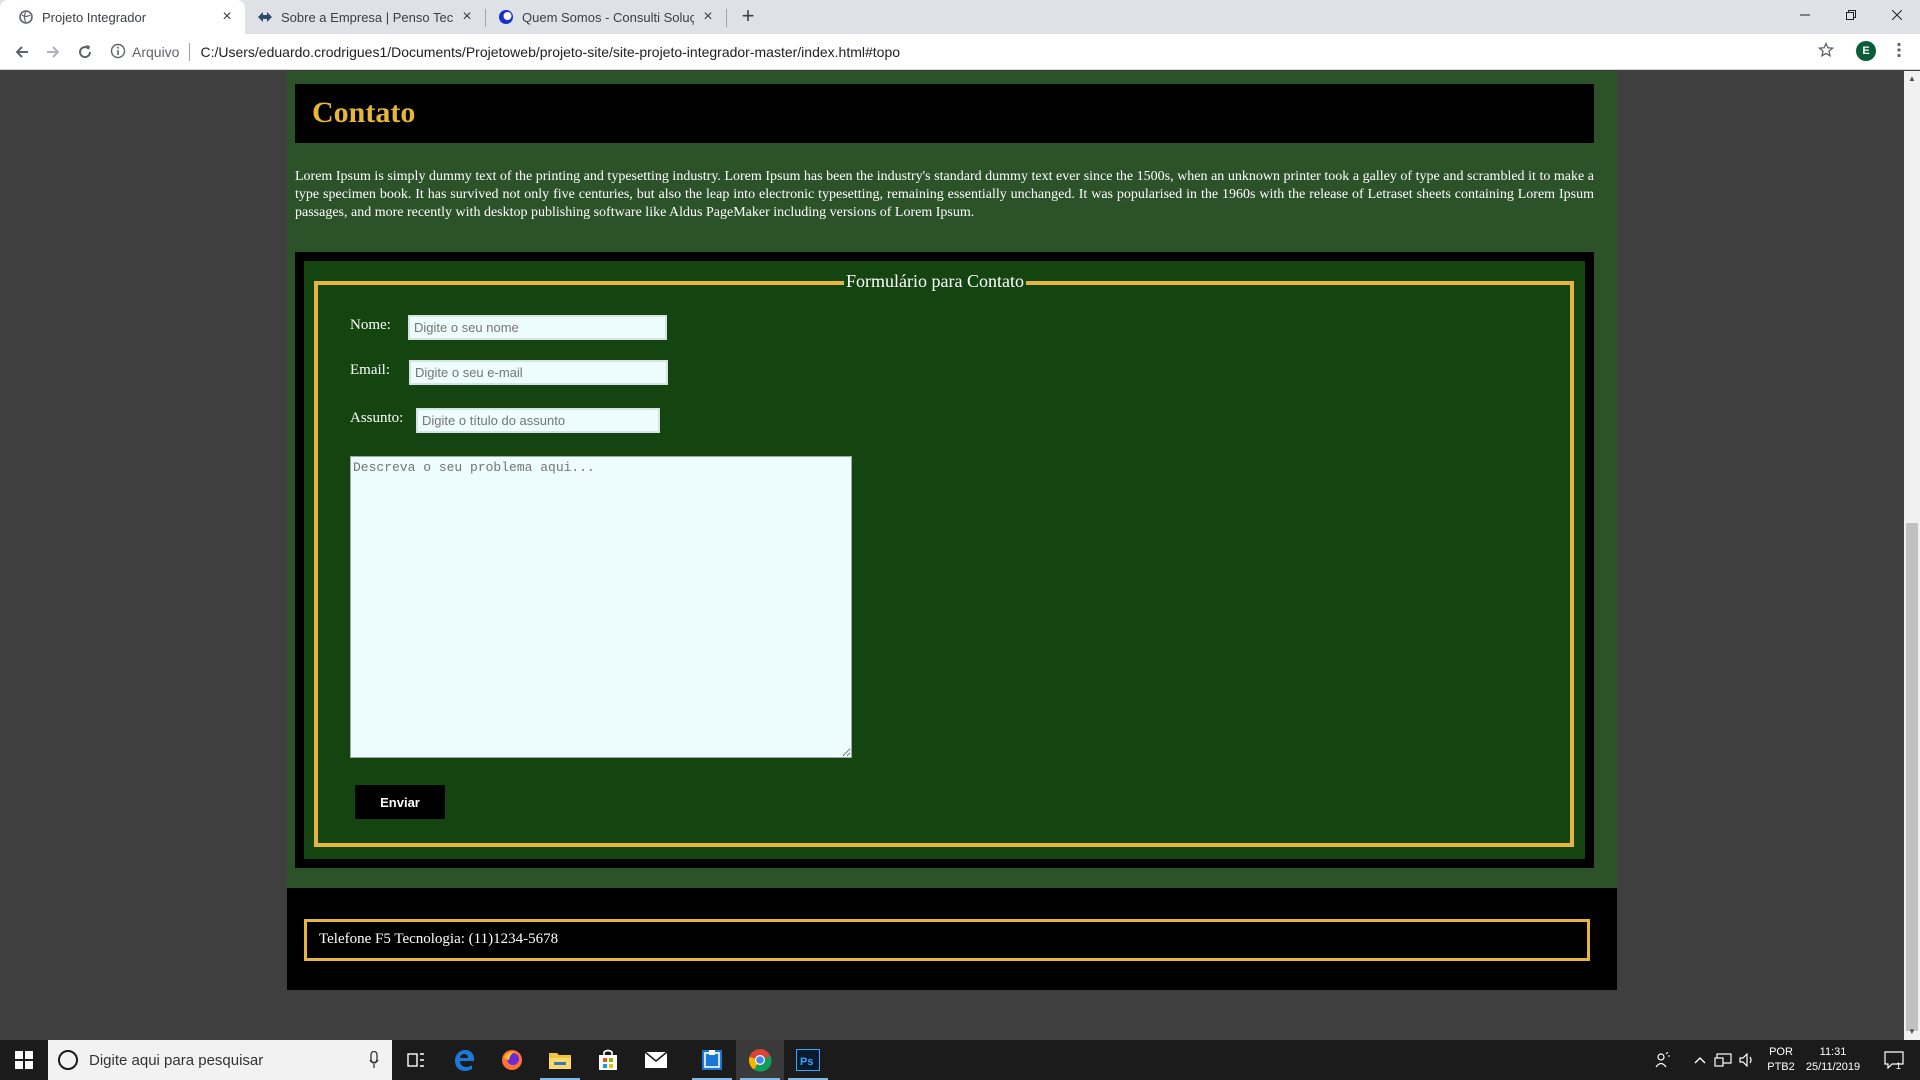  I want to click on nome-label: Nome:, so click(370, 325).